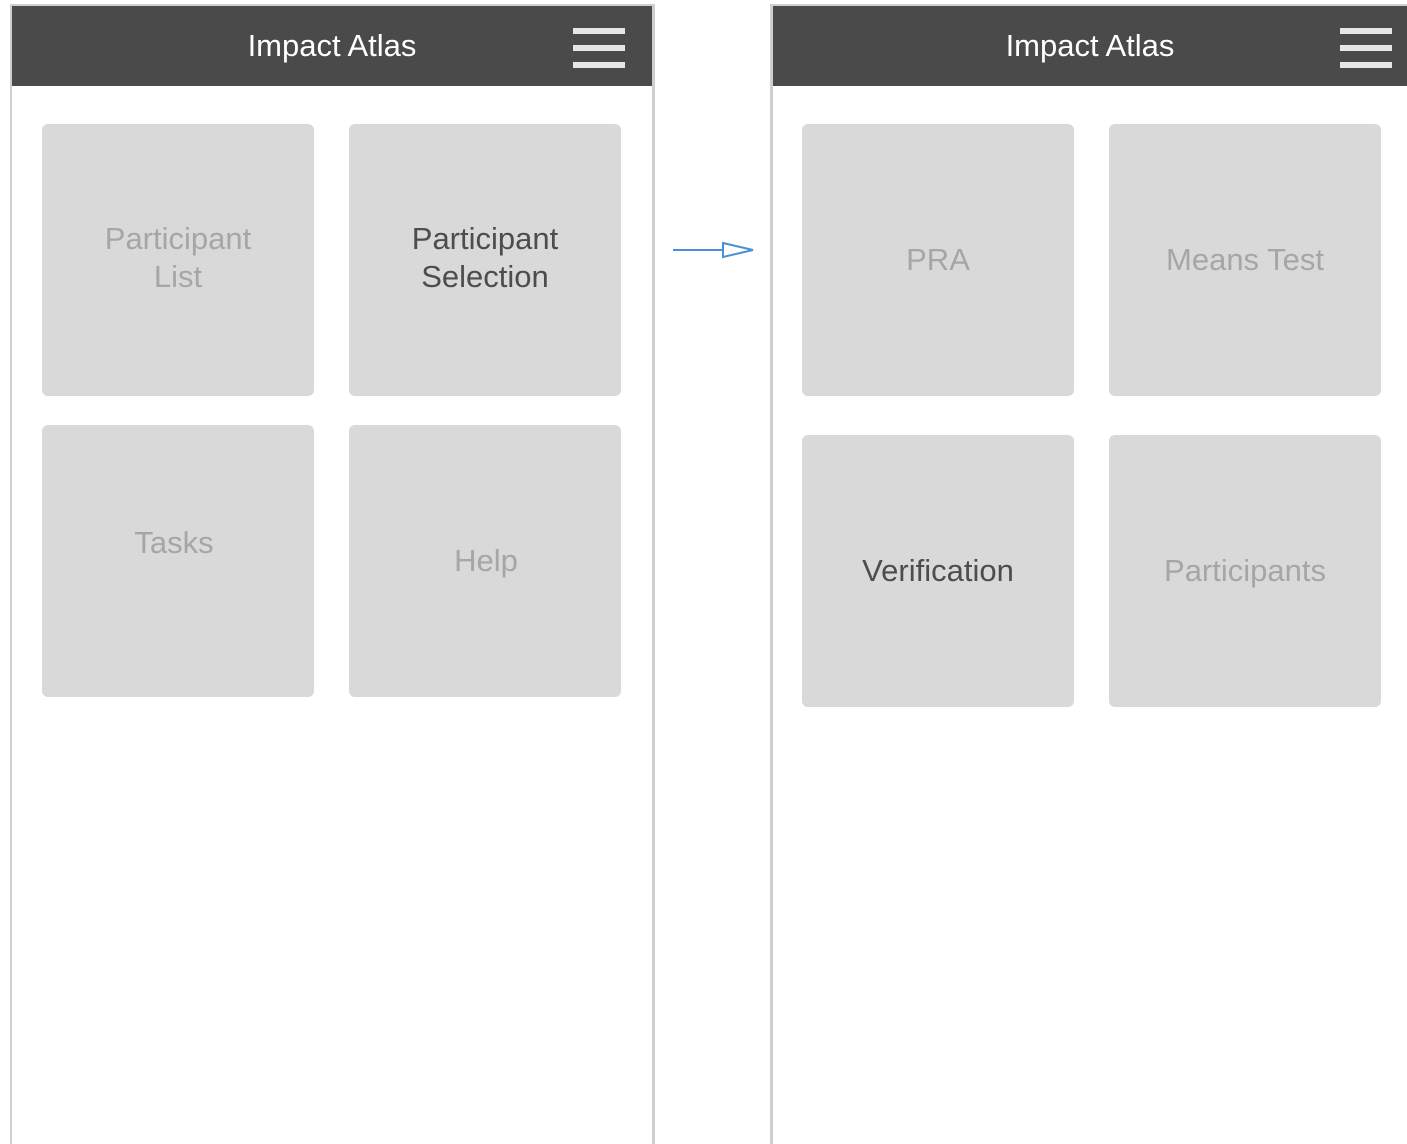  I want to click on tile-label: Participant Selection, so click(485, 257).